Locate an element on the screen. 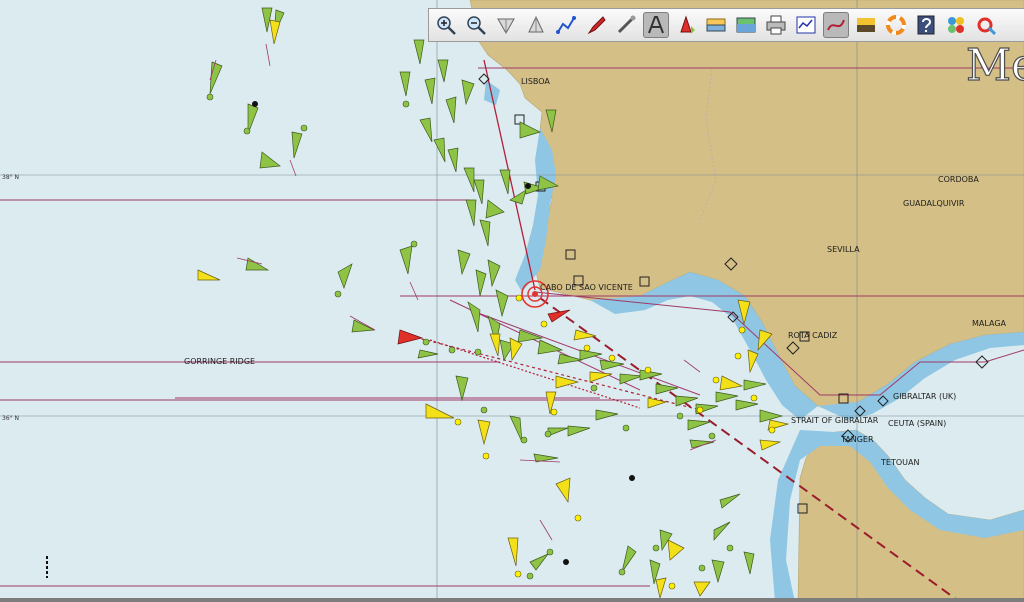 The height and width of the screenshot is (602, 1024). print-button is located at coordinates (776, 25).